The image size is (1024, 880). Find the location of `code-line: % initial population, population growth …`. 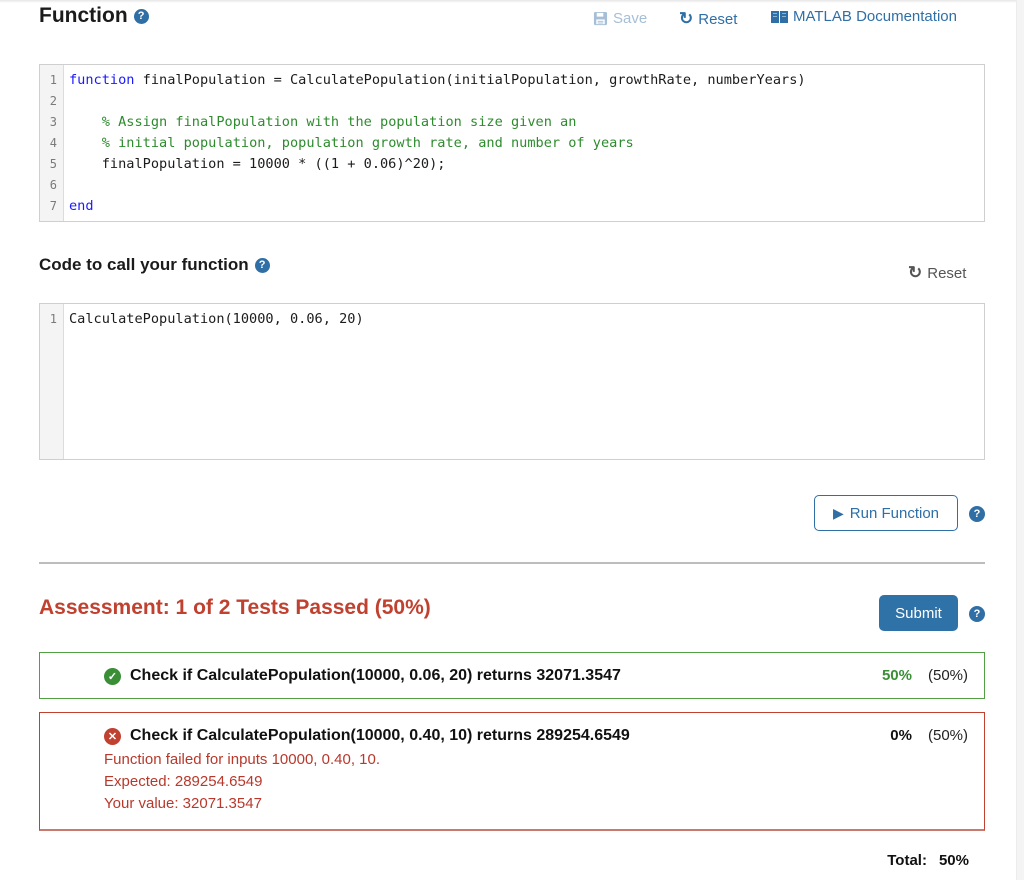

code-line: % initial population, population growth … is located at coordinates (526, 143).